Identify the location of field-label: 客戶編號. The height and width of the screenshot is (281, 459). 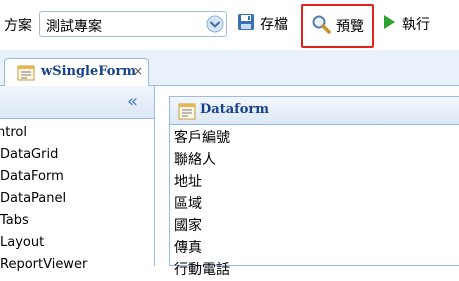
(202, 138).